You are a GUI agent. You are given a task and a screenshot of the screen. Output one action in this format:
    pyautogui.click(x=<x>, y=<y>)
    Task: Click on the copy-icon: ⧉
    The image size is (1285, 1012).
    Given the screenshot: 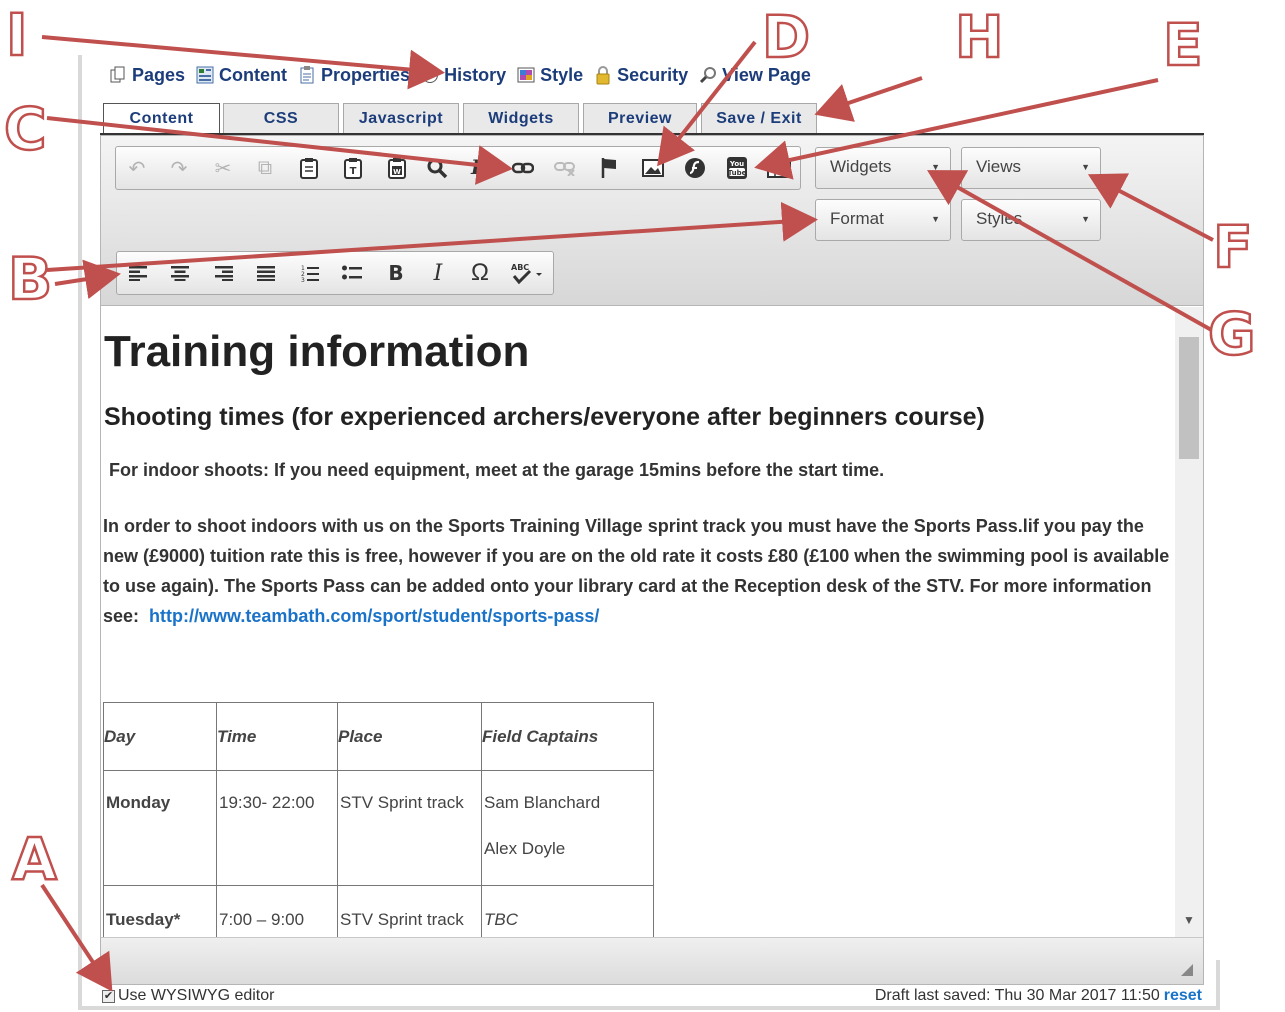 What is the action you would take?
    pyautogui.click(x=265, y=167)
    